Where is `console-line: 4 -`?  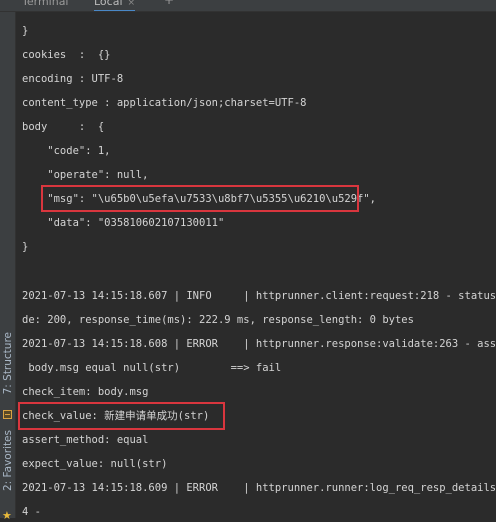
console-line: 4 - is located at coordinates (31, 512).